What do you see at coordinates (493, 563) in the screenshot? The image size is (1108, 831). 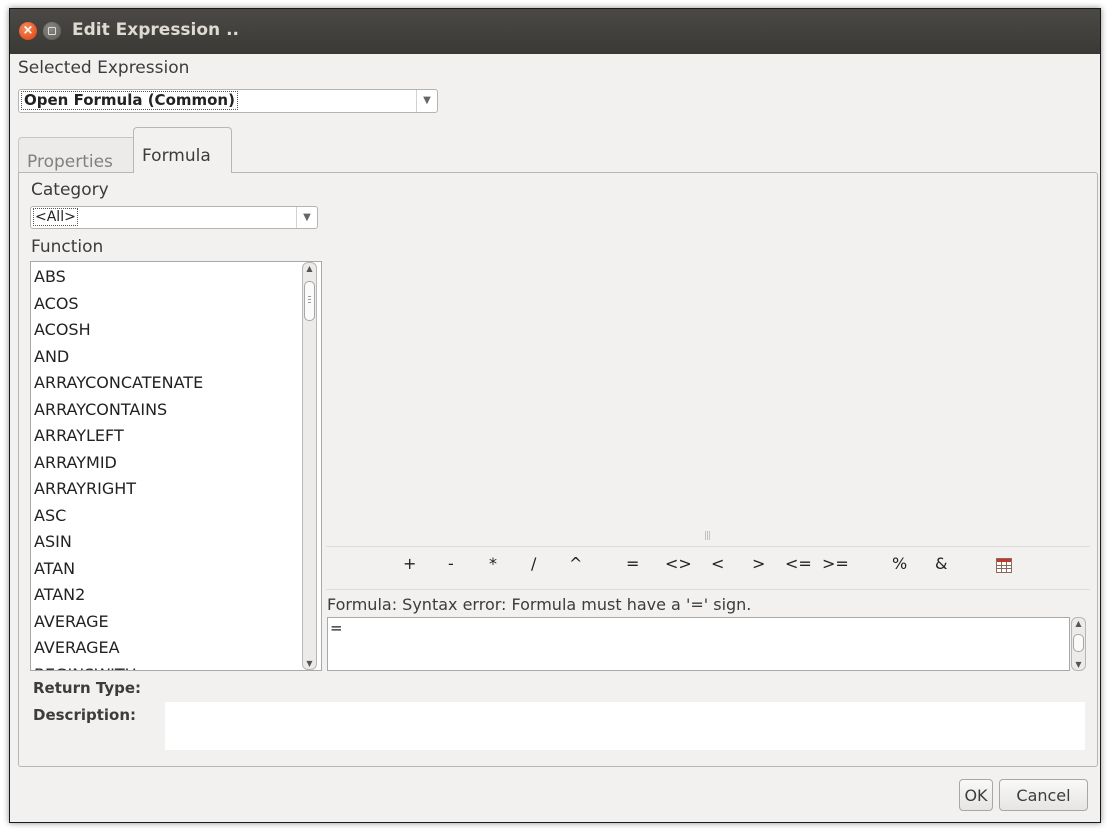 I see `operator-multiply-button: *` at bounding box center [493, 563].